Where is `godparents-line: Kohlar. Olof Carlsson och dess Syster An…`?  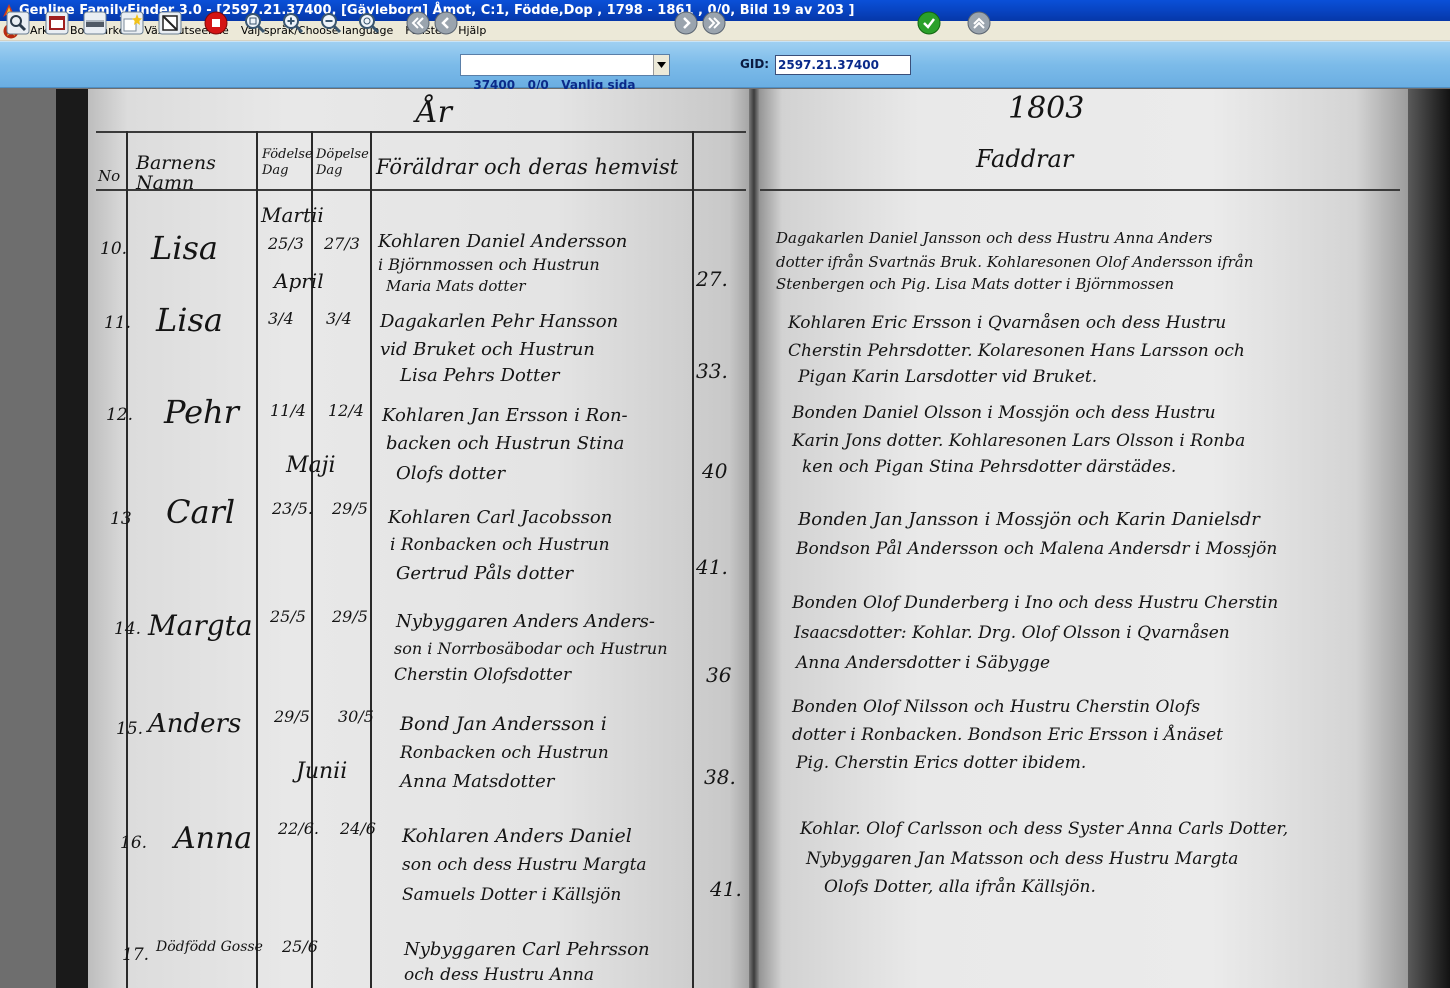
godparents-line: Kohlar. Olof Carlsson och dess Syster An… is located at coordinates (1044, 829).